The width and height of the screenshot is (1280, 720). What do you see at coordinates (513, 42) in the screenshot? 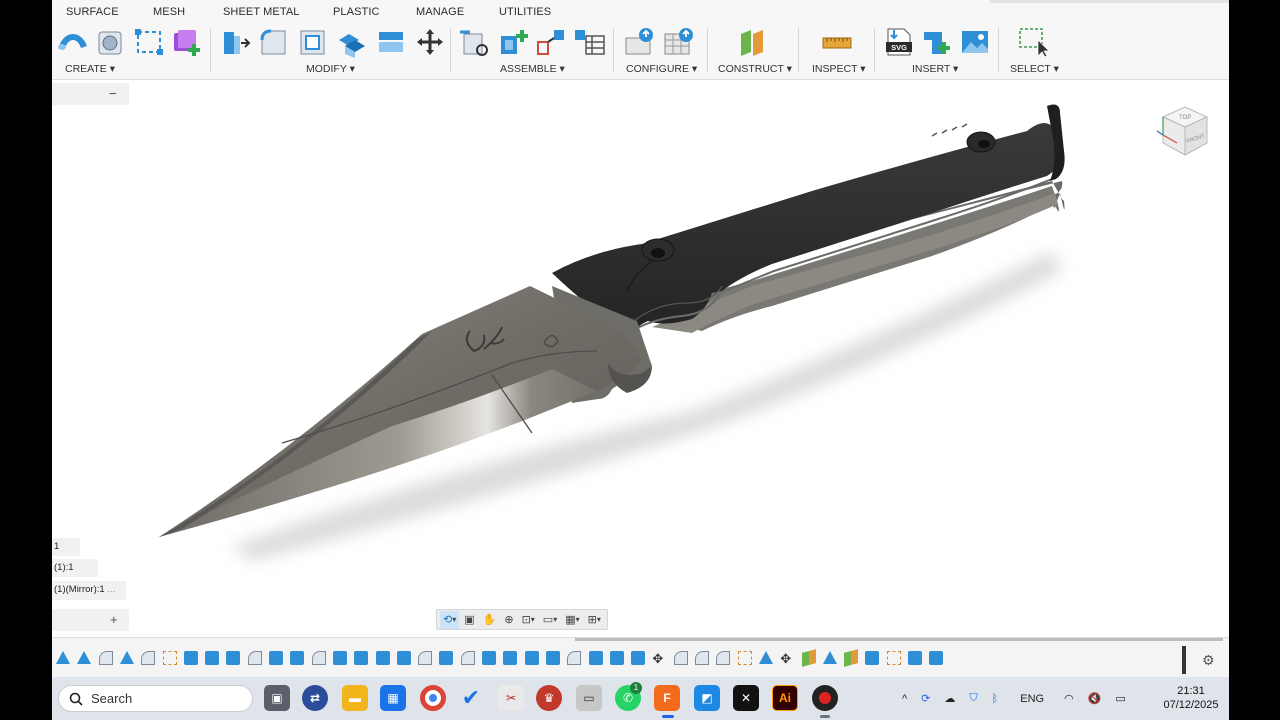
I see `joint-icon` at bounding box center [513, 42].